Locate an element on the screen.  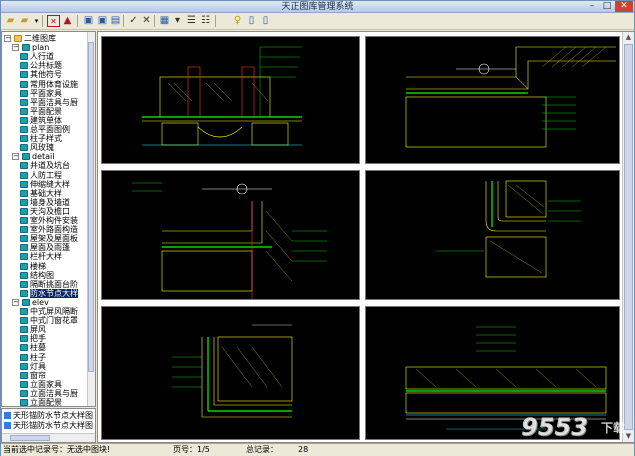
print-icon: ▤ is located at coordinates (115, 21).